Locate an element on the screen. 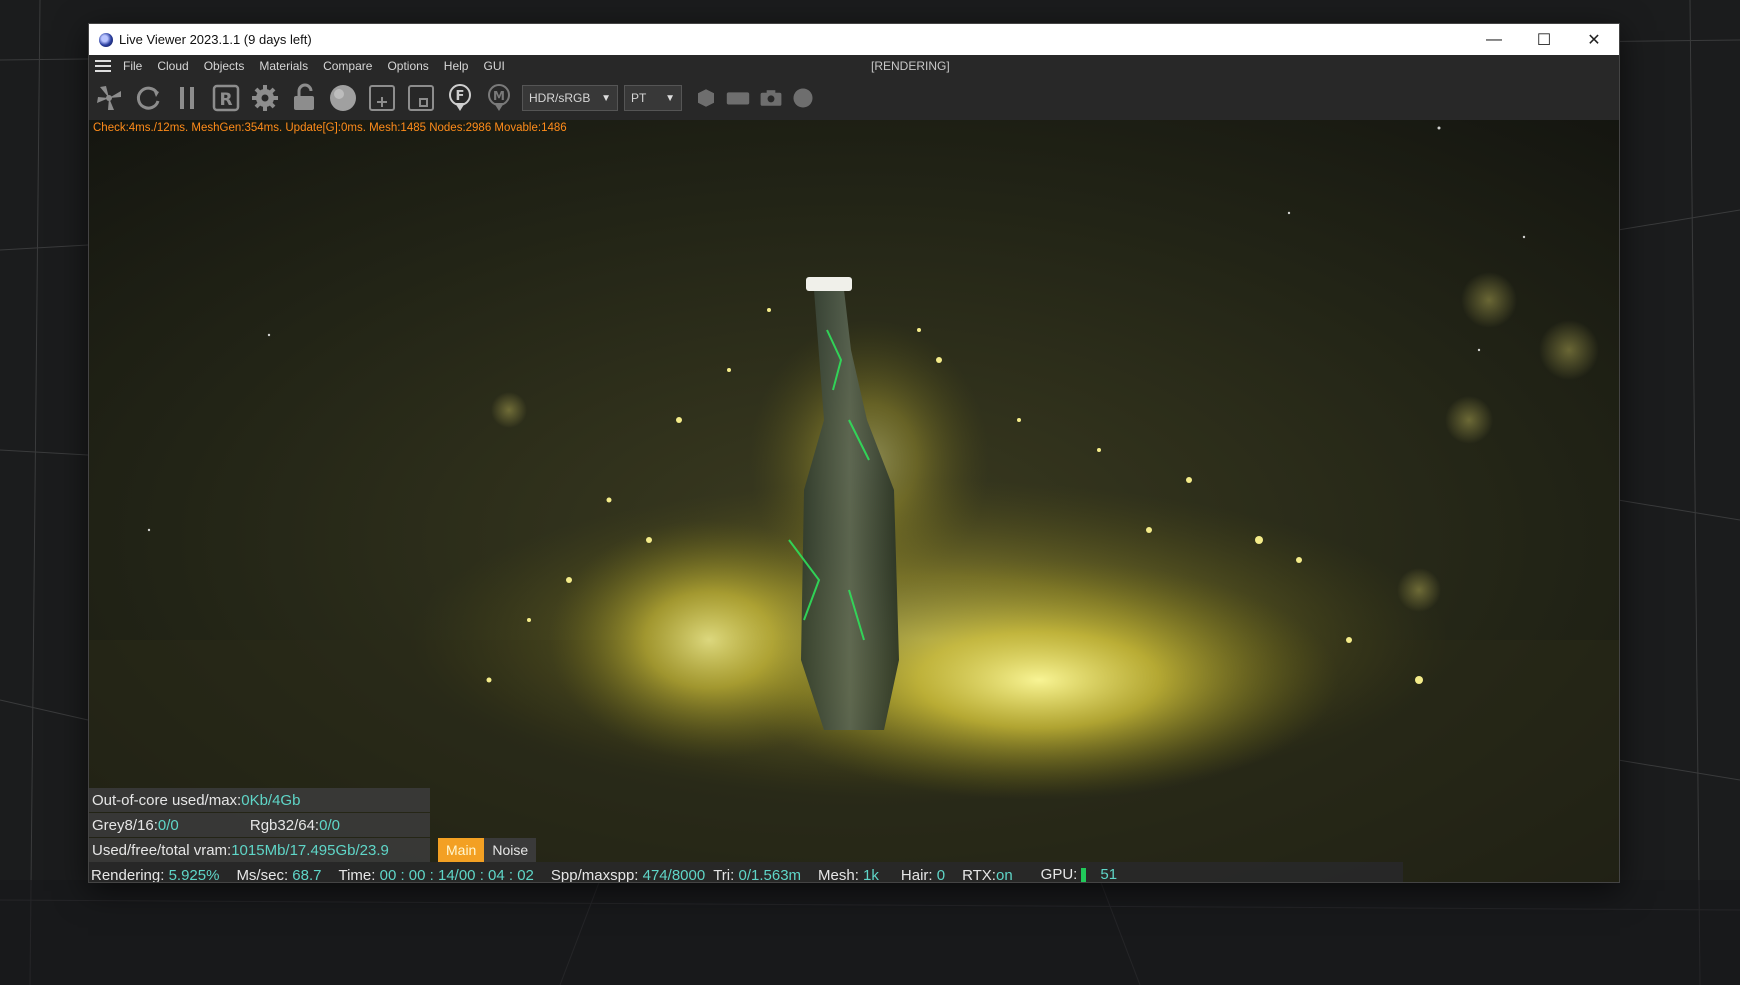  menu-materials: Materials is located at coordinates (283, 66).